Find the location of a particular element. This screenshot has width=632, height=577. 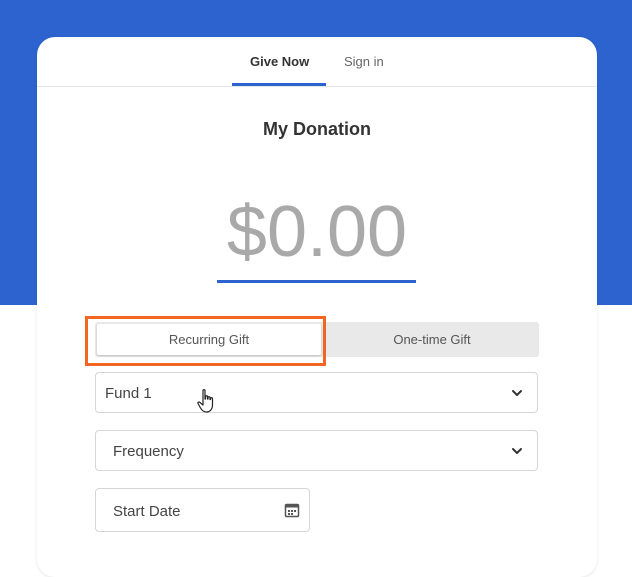

fund-select-value: Fund 1 is located at coordinates (128, 393).